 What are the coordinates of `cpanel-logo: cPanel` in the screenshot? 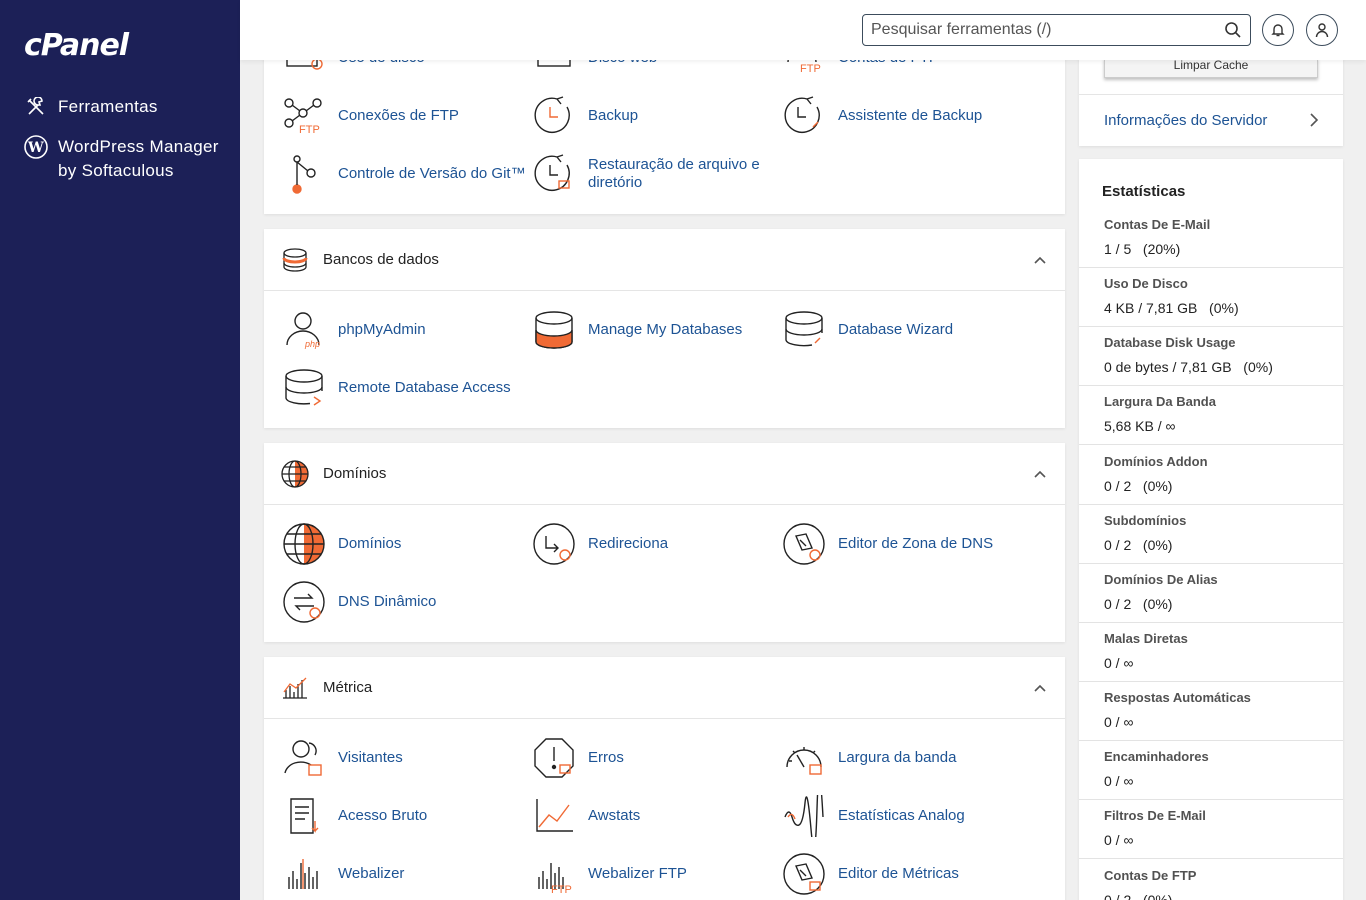 It's located at (76, 45).